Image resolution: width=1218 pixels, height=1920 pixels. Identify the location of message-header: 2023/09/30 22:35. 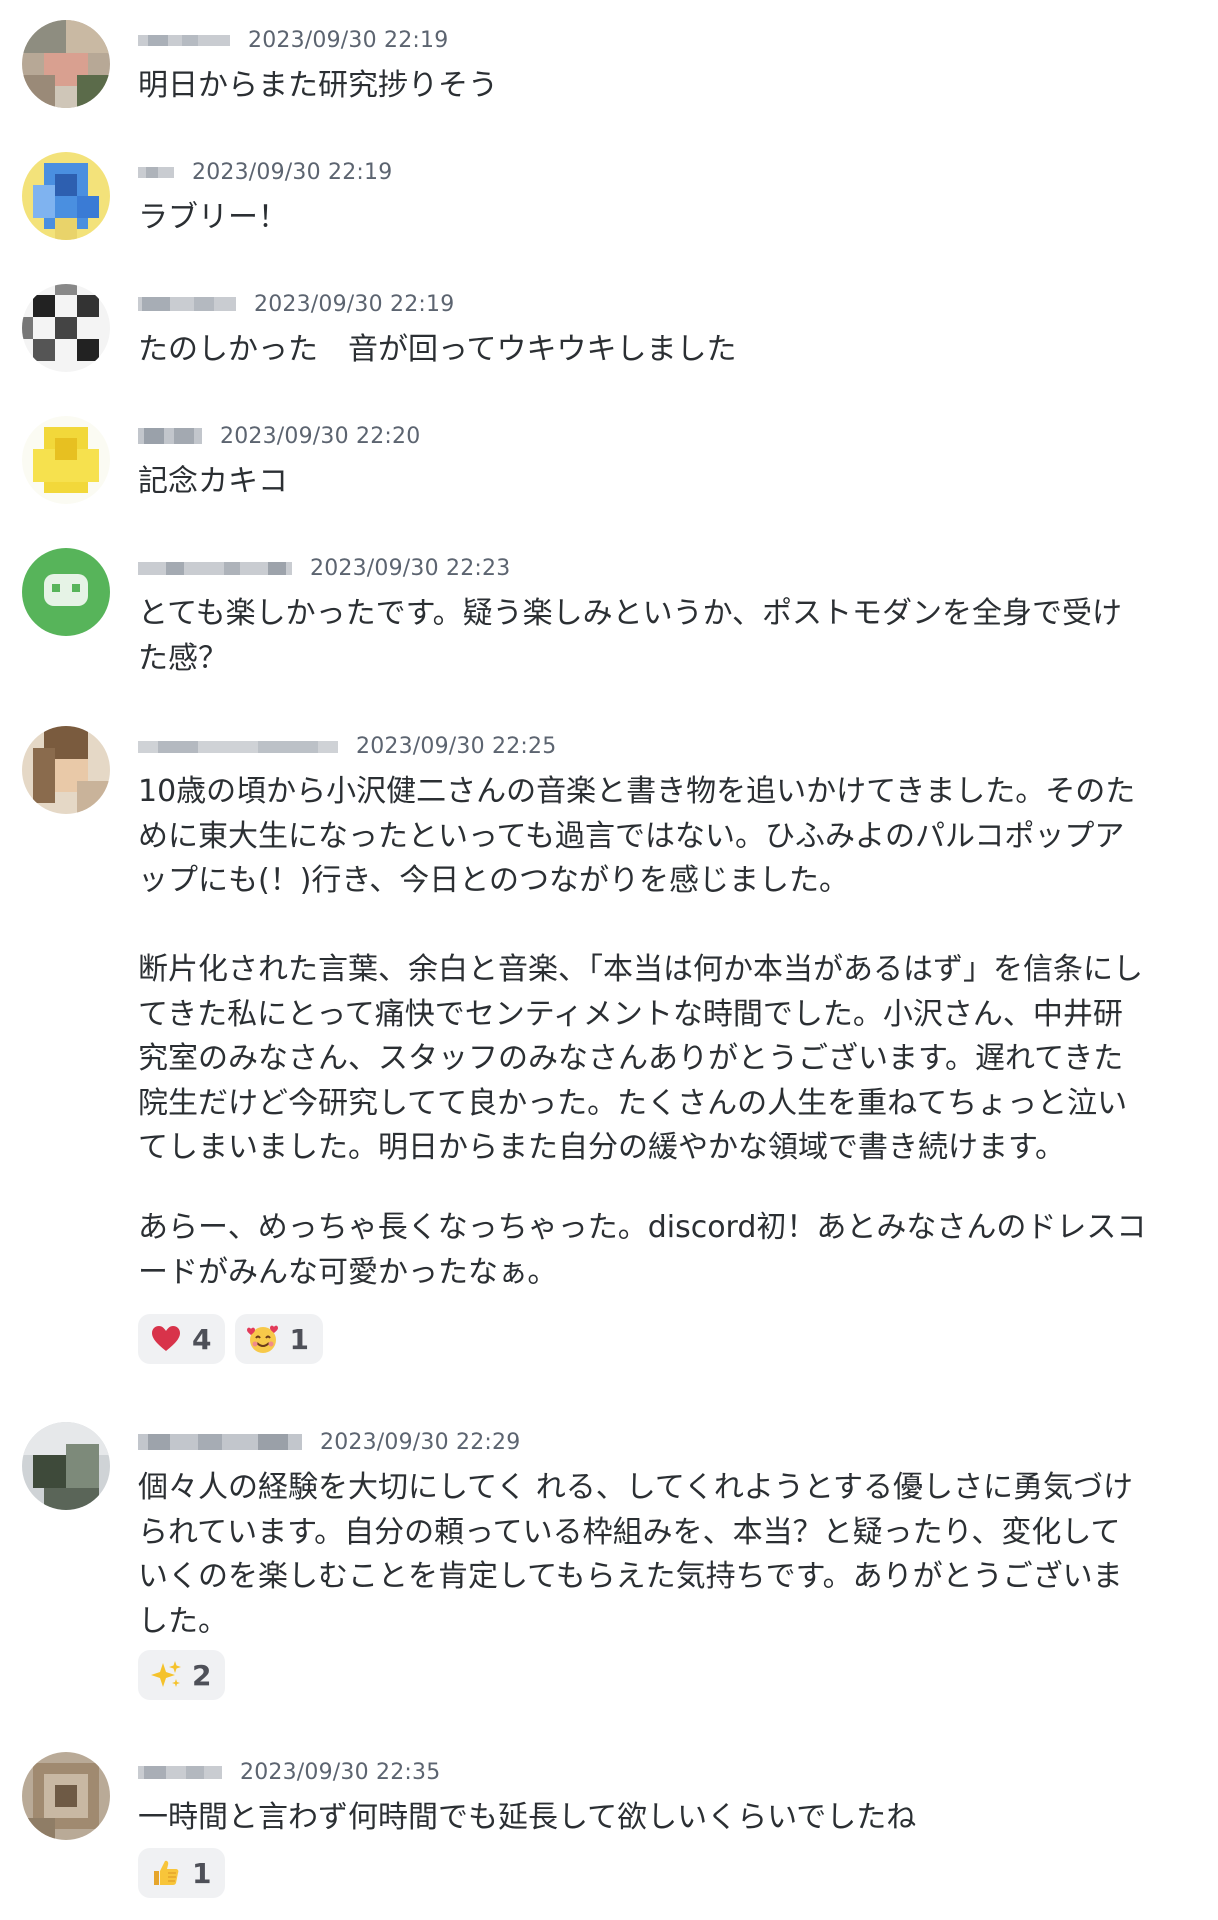
(289, 1772).